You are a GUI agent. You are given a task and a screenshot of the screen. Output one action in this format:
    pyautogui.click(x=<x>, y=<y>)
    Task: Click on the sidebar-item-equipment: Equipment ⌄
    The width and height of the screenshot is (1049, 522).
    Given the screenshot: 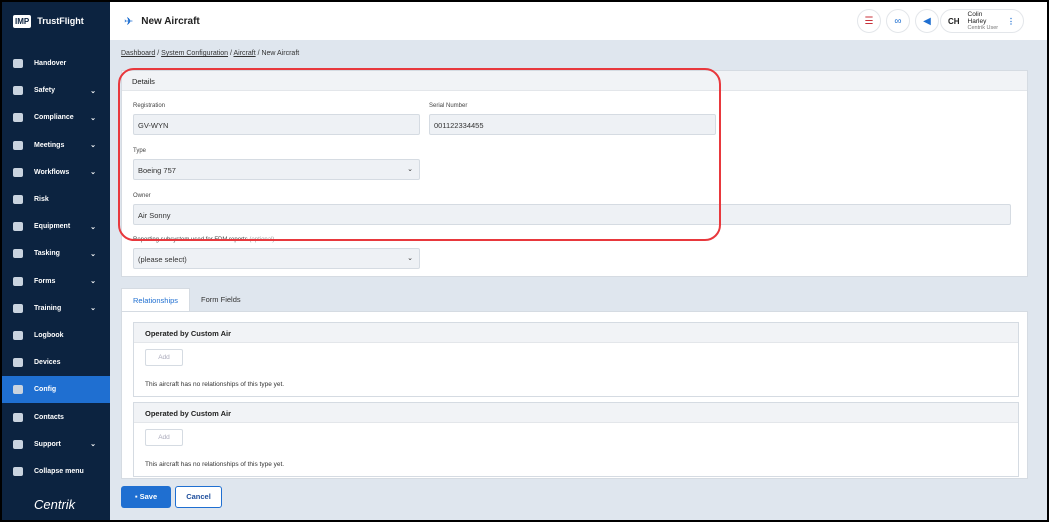 What is the action you would take?
    pyautogui.click(x=56, y=226)
    